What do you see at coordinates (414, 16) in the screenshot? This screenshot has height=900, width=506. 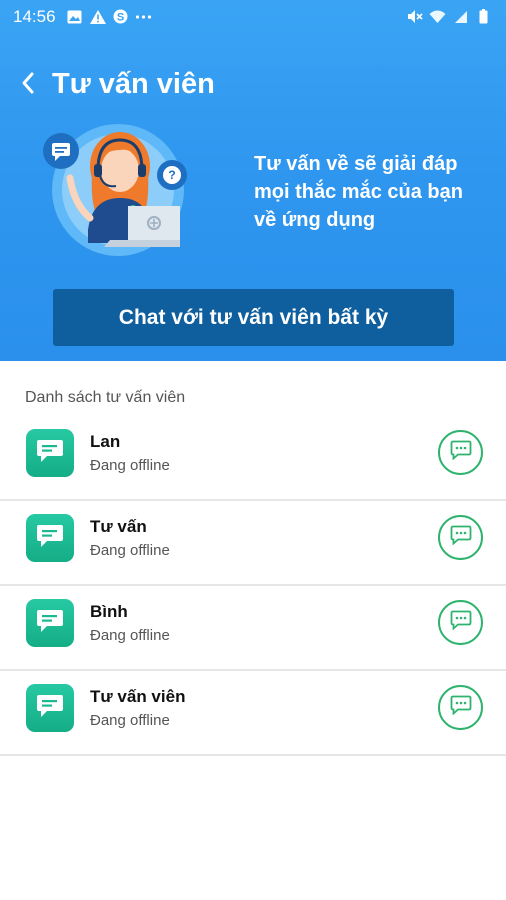 I see `mute-icon` at bounding box center [414, 16].